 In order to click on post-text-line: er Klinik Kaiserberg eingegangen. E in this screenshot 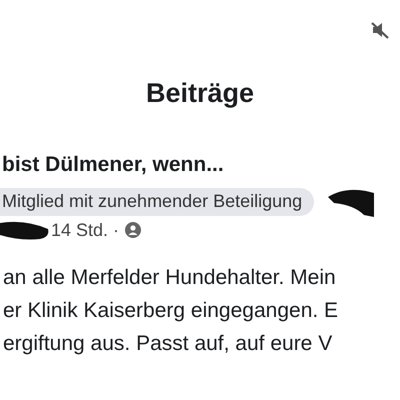, I will do `click(170, 311)`.